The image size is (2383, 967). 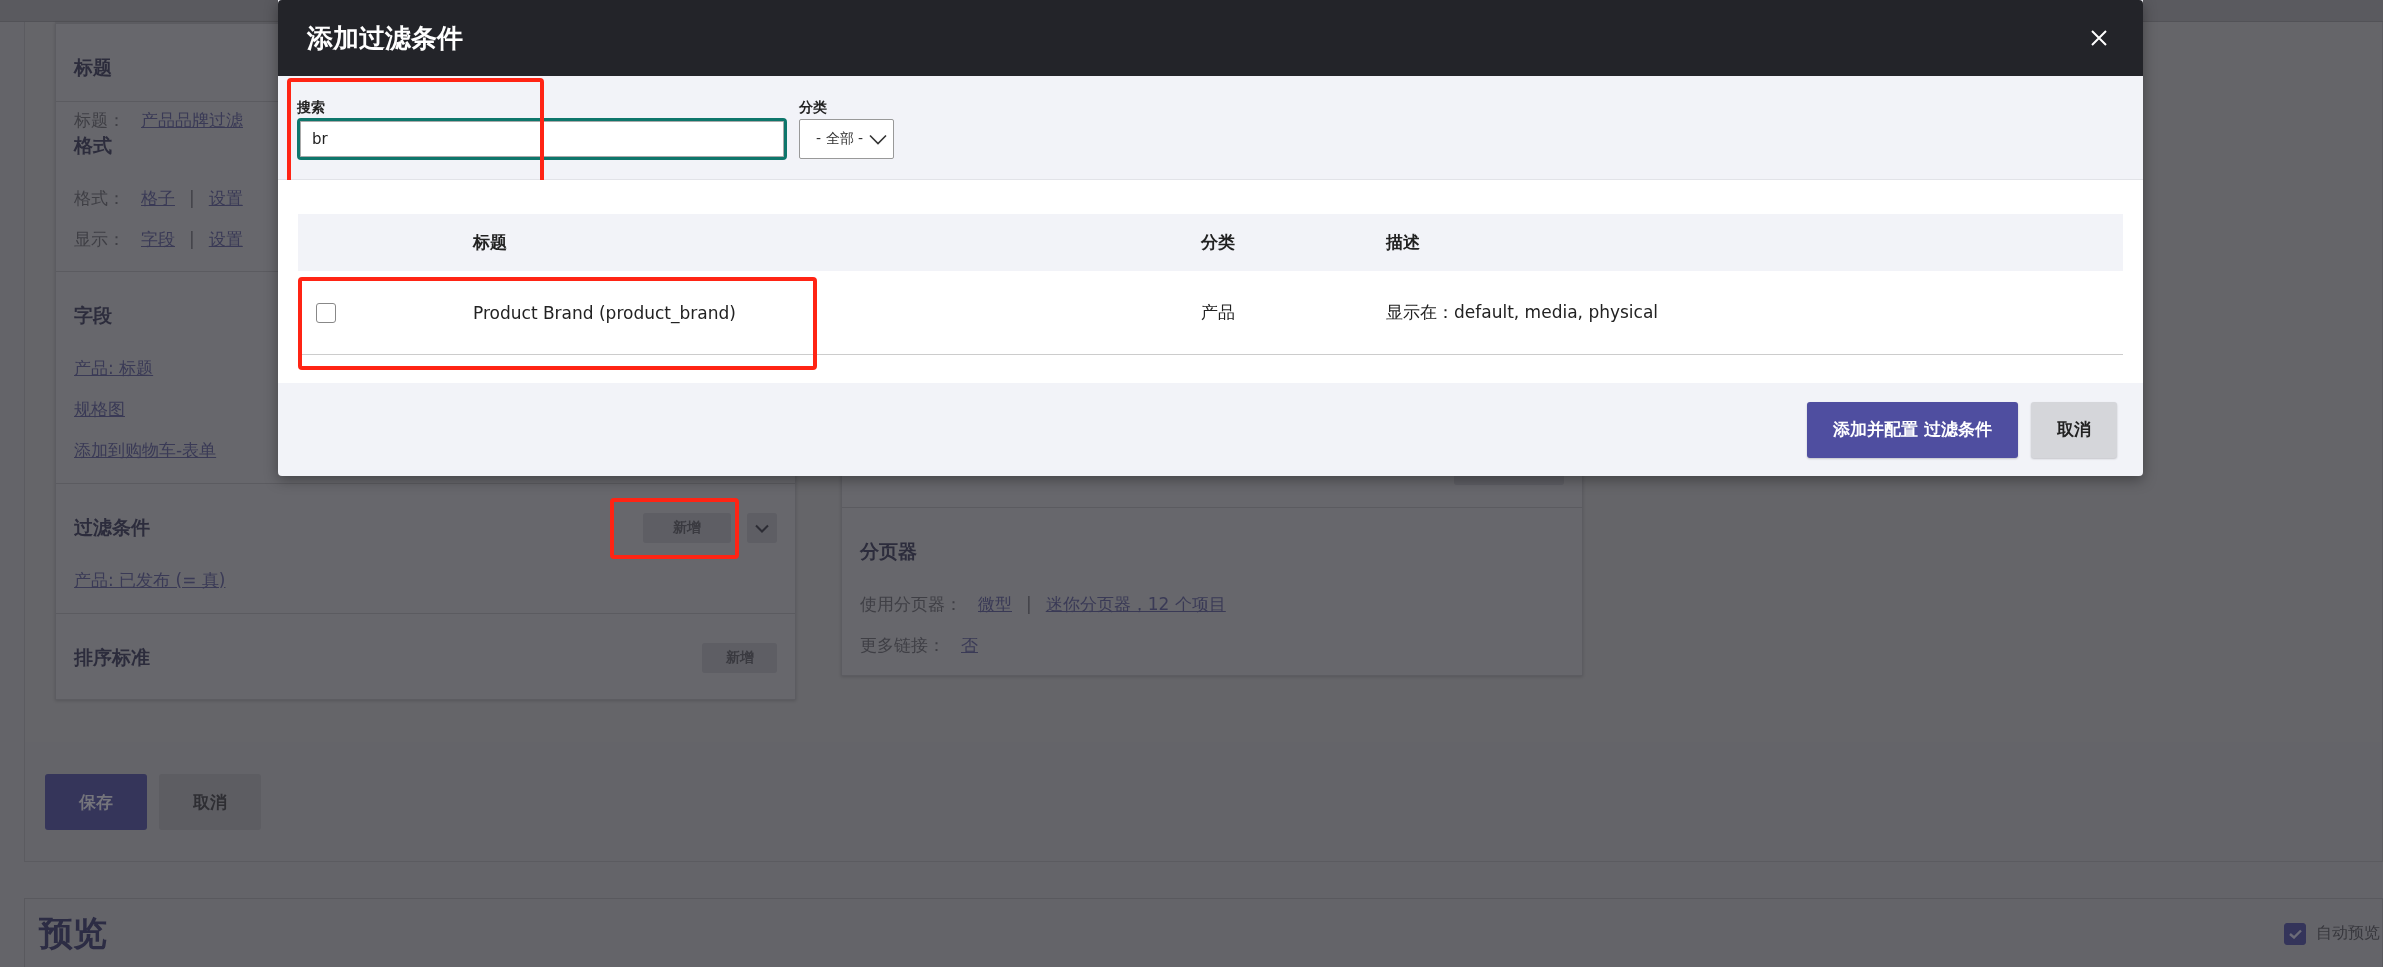 What do you see at coordinates (112, 527) in the screenshot?
I see `section-heading: 过滤条件` at bounding box center [112, 527].